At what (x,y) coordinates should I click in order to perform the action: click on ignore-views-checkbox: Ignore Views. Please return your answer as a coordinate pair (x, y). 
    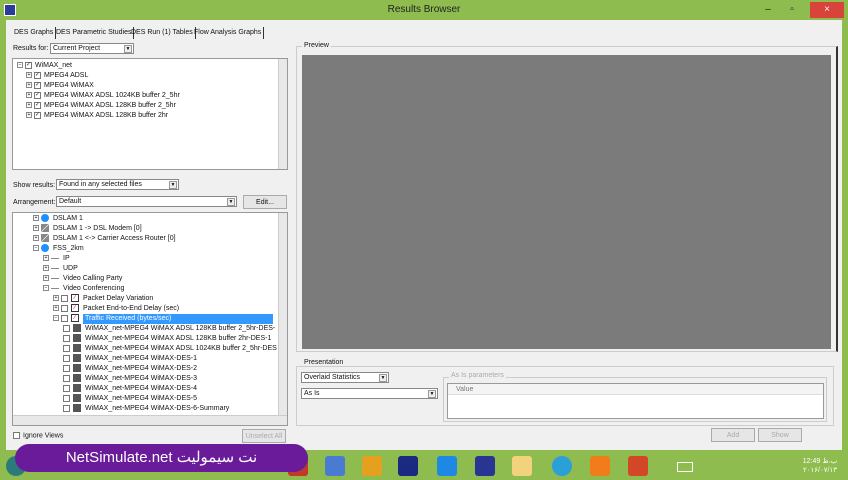
    Looking at the image, I should click on (38, 435).